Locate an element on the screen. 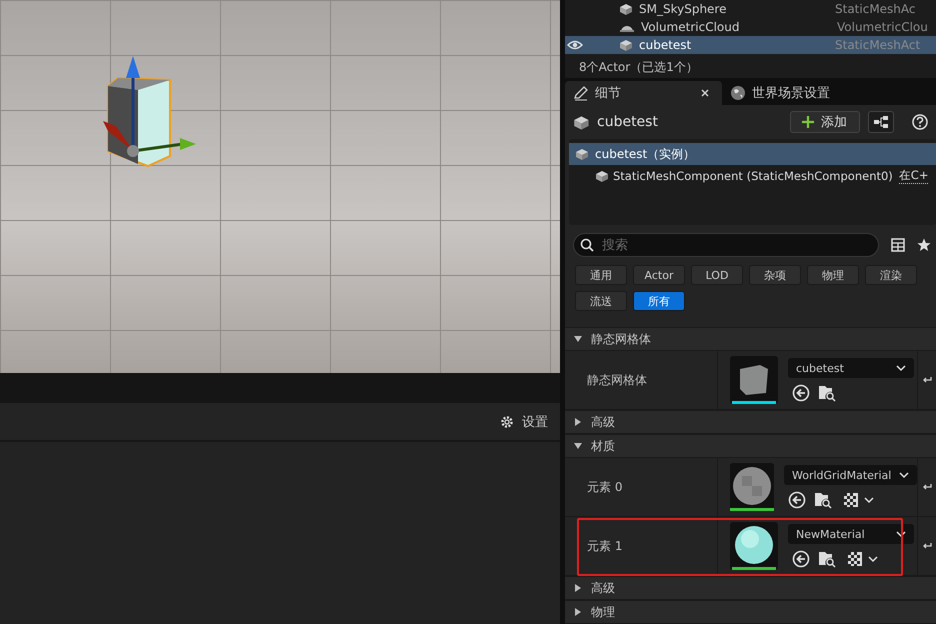  settings-button: 设置 is located at coordinates (524, 421).